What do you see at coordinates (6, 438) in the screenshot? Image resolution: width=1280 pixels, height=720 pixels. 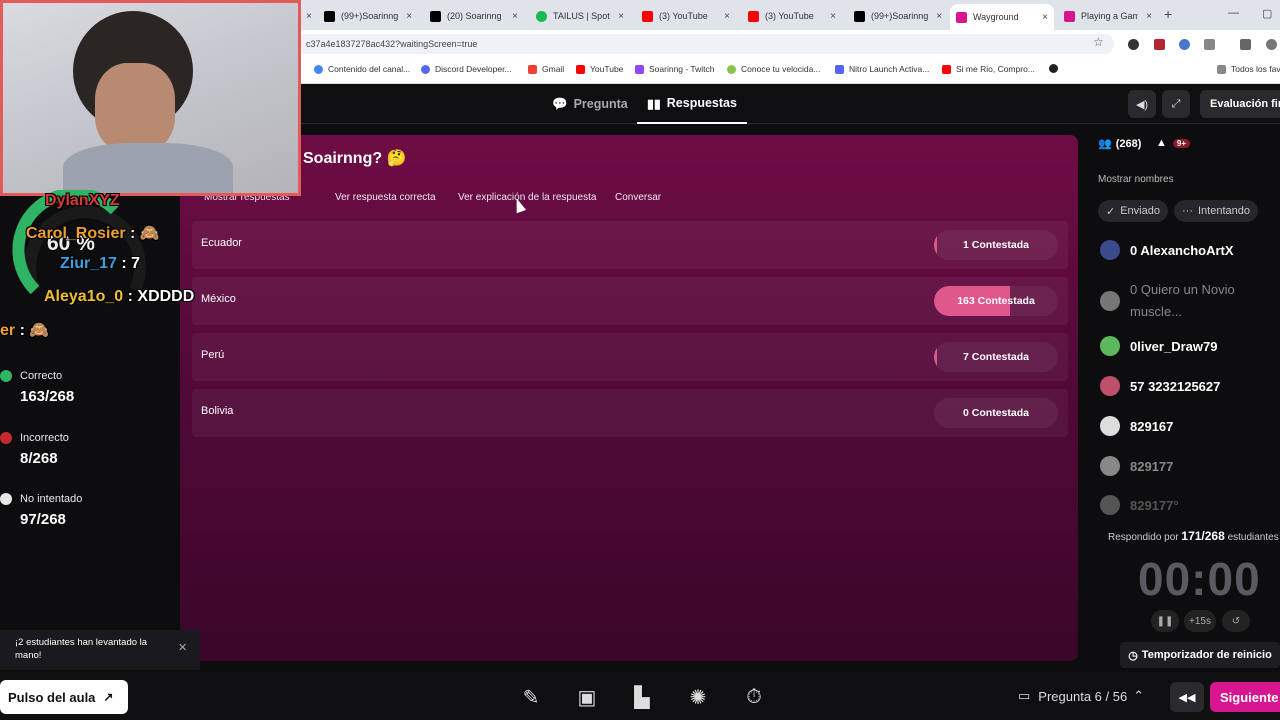 I see `x-circle-icon` at bounding box center [6, 438].